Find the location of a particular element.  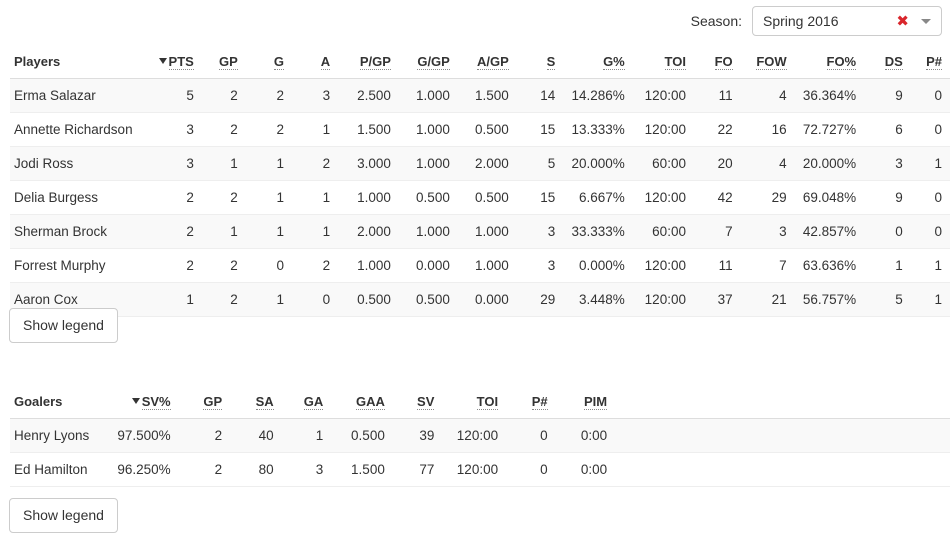

col-header-goalers-toi: TOI is located at coordinates (474, 403).